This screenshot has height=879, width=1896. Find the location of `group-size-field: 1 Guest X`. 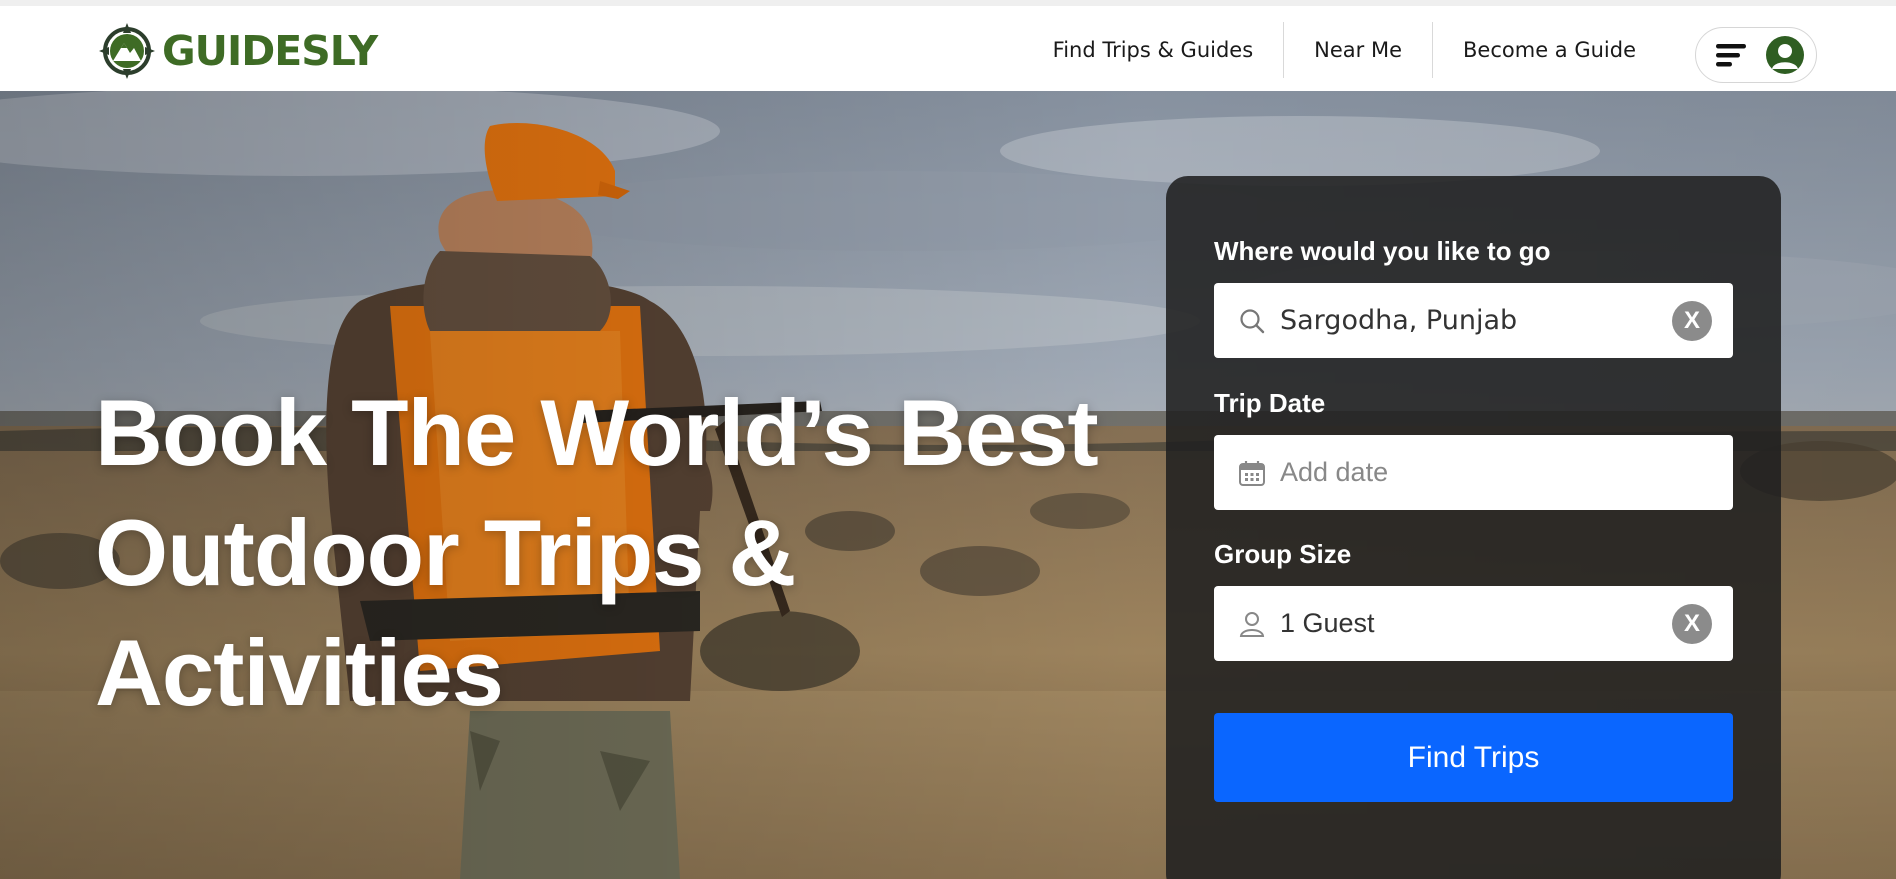

group-size-field: 1 Guest X is located at coordinates (1473, 623).